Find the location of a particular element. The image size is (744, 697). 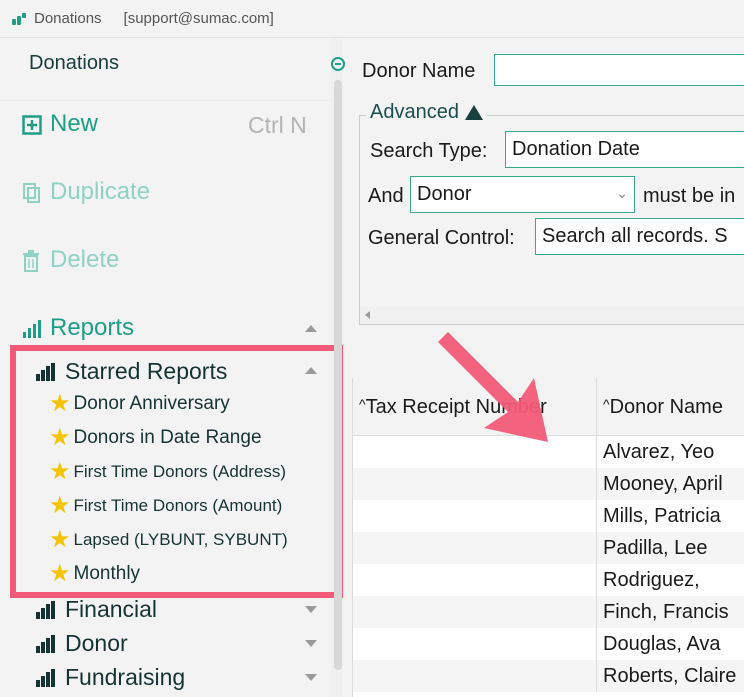

reports-section-header: Reports is located at coordinates (78, 328).